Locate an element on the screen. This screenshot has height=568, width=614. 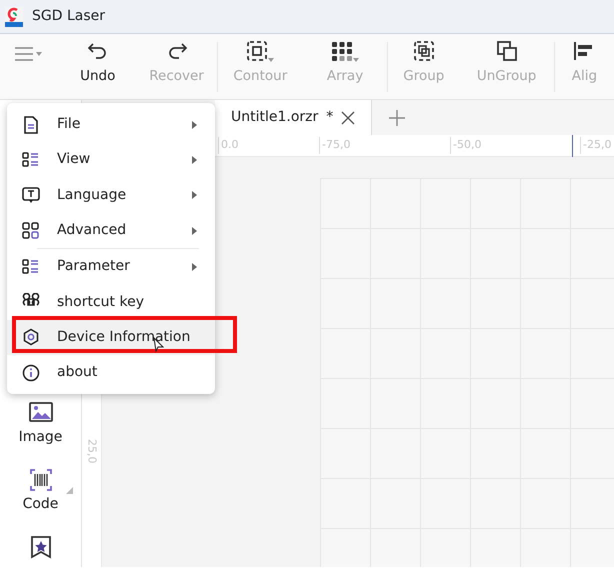
modified-mark: * is located at coordinates (330, 117).